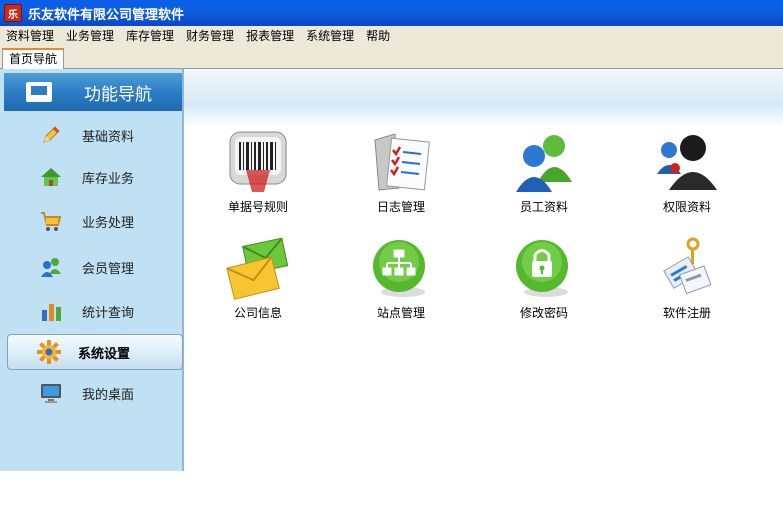  Describe the element at coordinates (51, 267) in the screenshot. I see `members-icon` at that location.